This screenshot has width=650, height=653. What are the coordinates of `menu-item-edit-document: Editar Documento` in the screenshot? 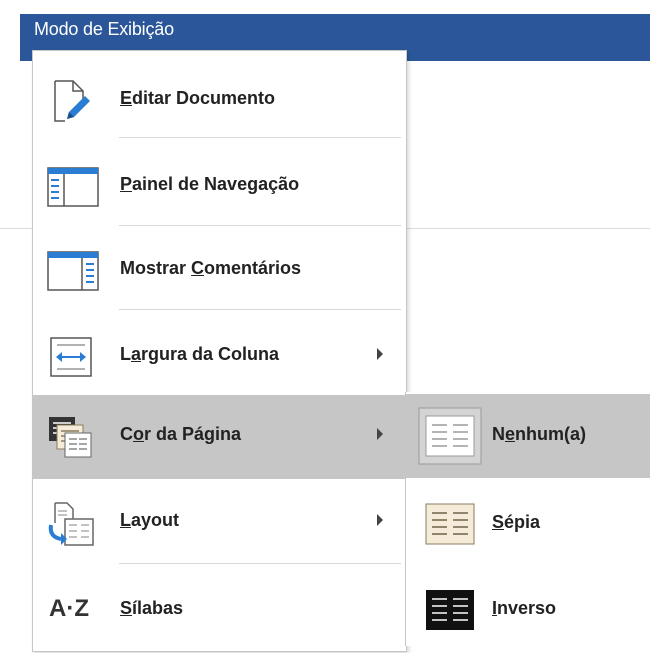 It's located at (219, 101).